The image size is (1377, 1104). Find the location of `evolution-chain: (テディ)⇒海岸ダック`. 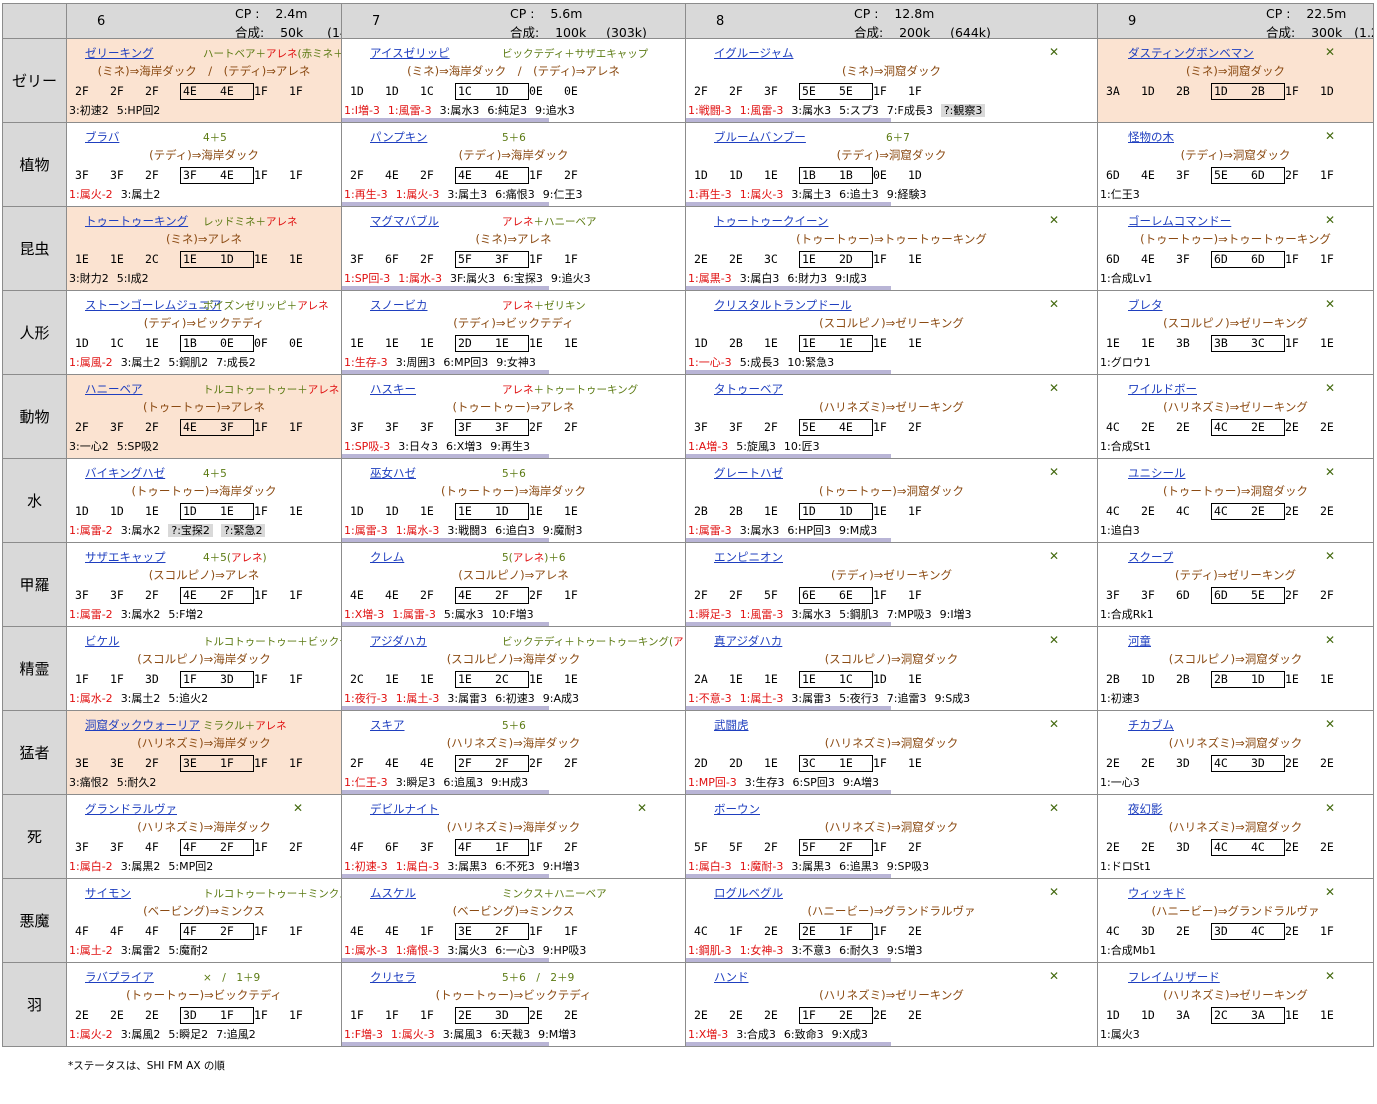

evolution-chain: (テディ)⇒海岸ダック is located at coordinates (513, 155).